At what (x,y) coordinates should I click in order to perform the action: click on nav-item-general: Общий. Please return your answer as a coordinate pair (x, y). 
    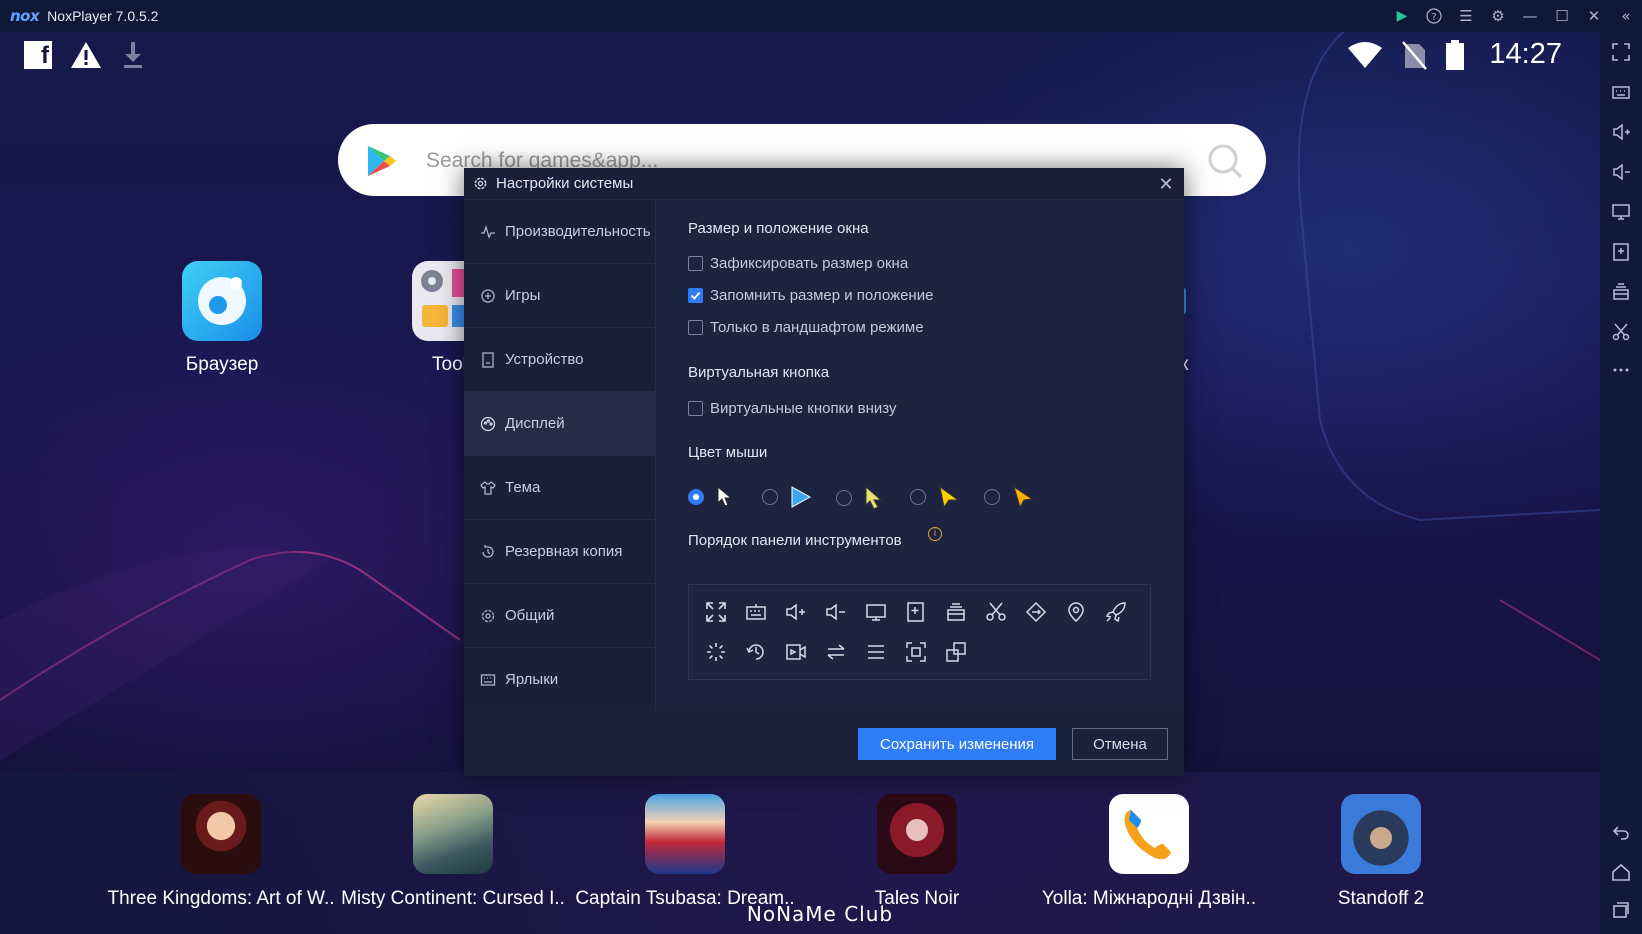
    Looking at the image, I should click on (559, 616).